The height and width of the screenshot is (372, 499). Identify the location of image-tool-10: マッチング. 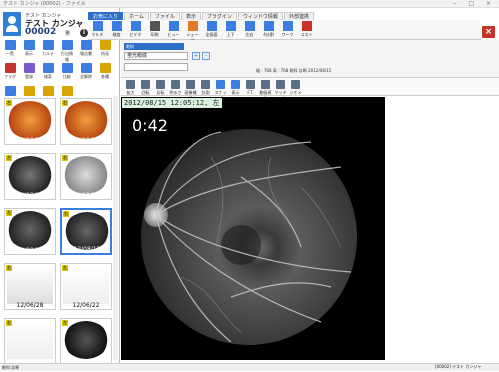
(280, 90).